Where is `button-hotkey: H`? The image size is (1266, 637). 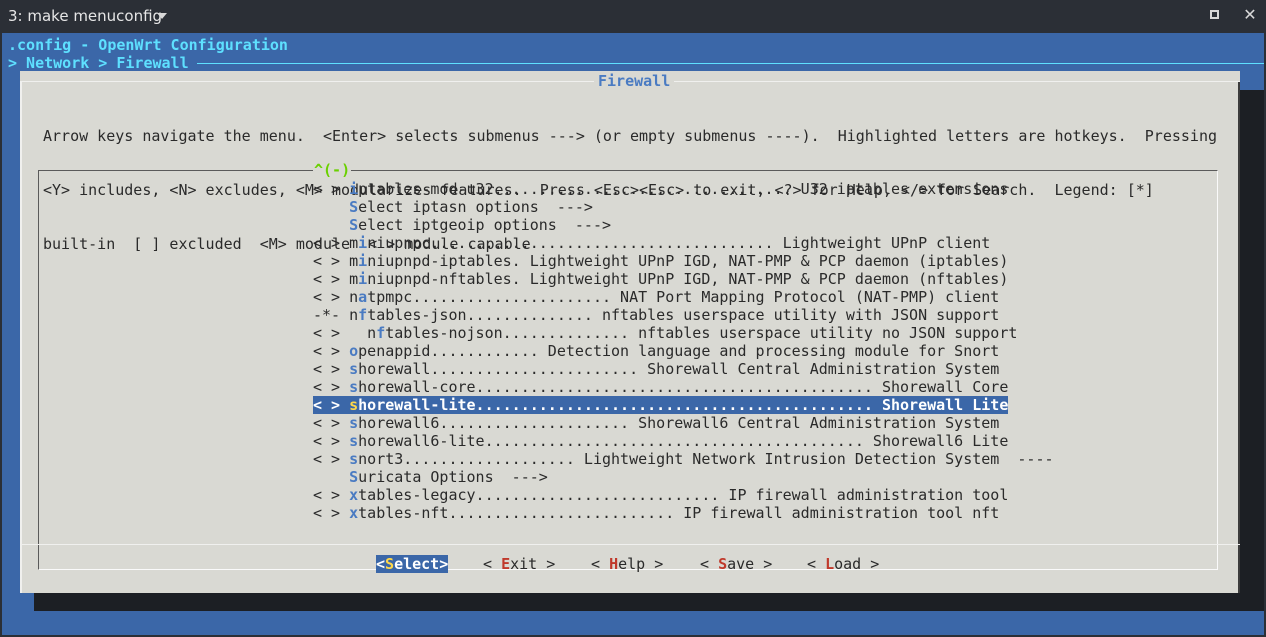
button-hotkey: H is located at coordinates (614, 564).